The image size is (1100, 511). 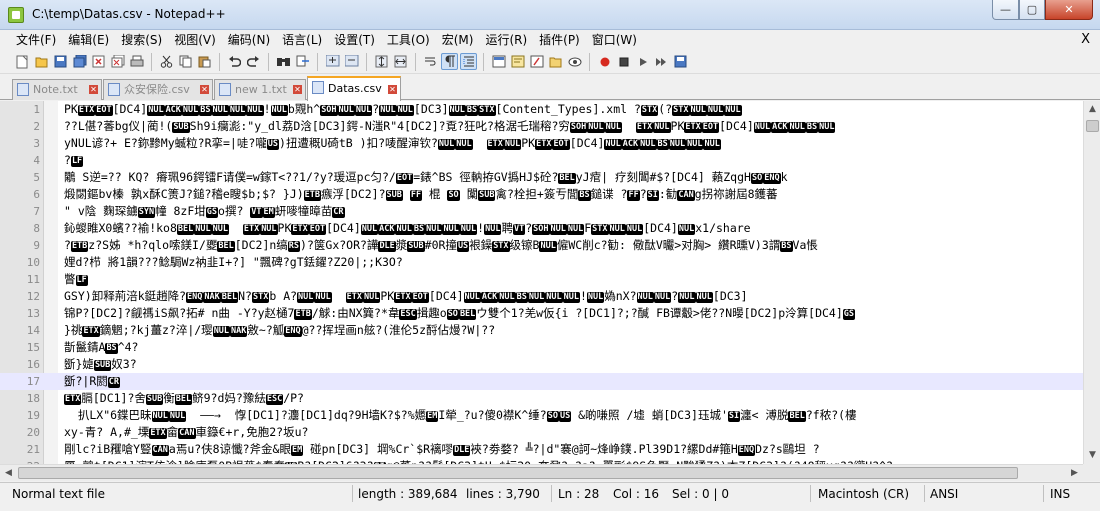 I want to click on save-icon, so click(x=60, y=61).